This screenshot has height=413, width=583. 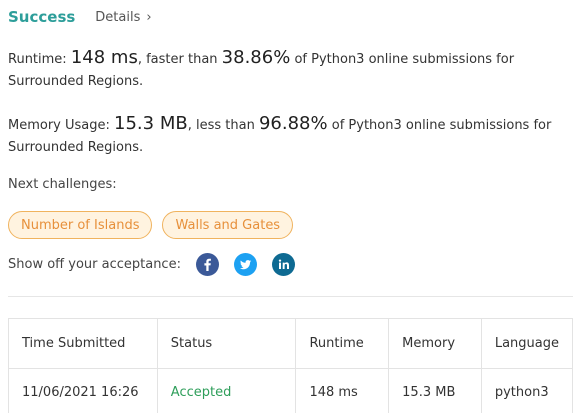 What do you see at coordinates (155, 225) in the screenshot?
I see `next-challenges-list: Number of Islands Walls and Gates` at bounding box center [155, 225].